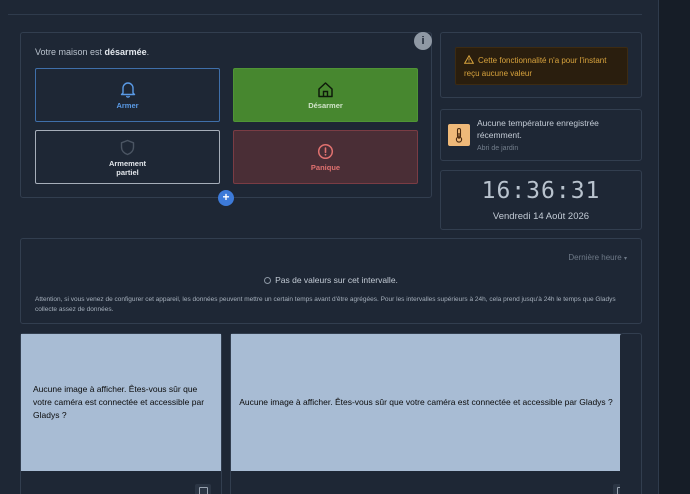  Describe the element at coordinates (127, 157) in the screenshot. I see `partial-arm-button: Armement partiel` at that location.